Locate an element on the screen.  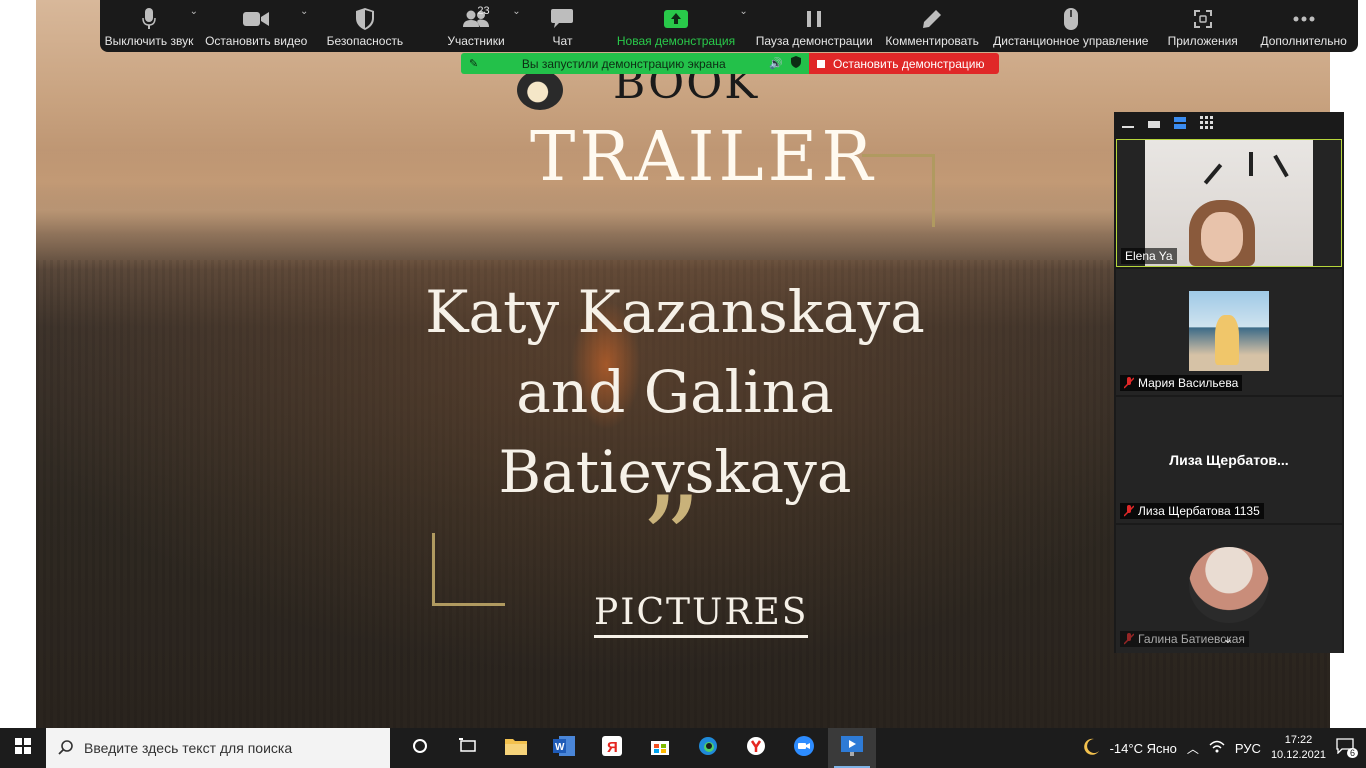
language-indicator: РУС is located at coordinates (1248, 748).